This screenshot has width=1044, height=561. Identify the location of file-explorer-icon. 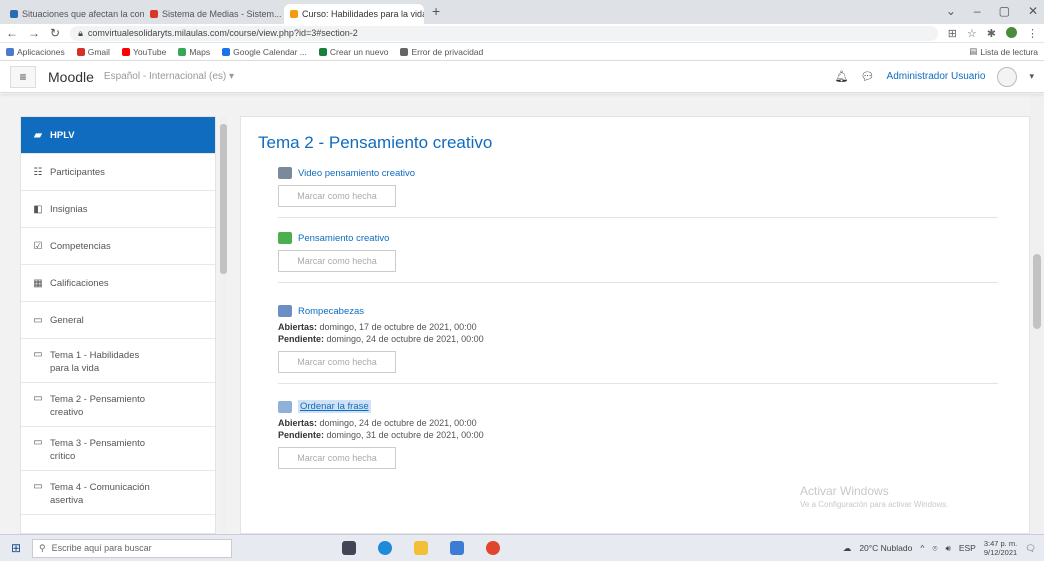
(421, 548).